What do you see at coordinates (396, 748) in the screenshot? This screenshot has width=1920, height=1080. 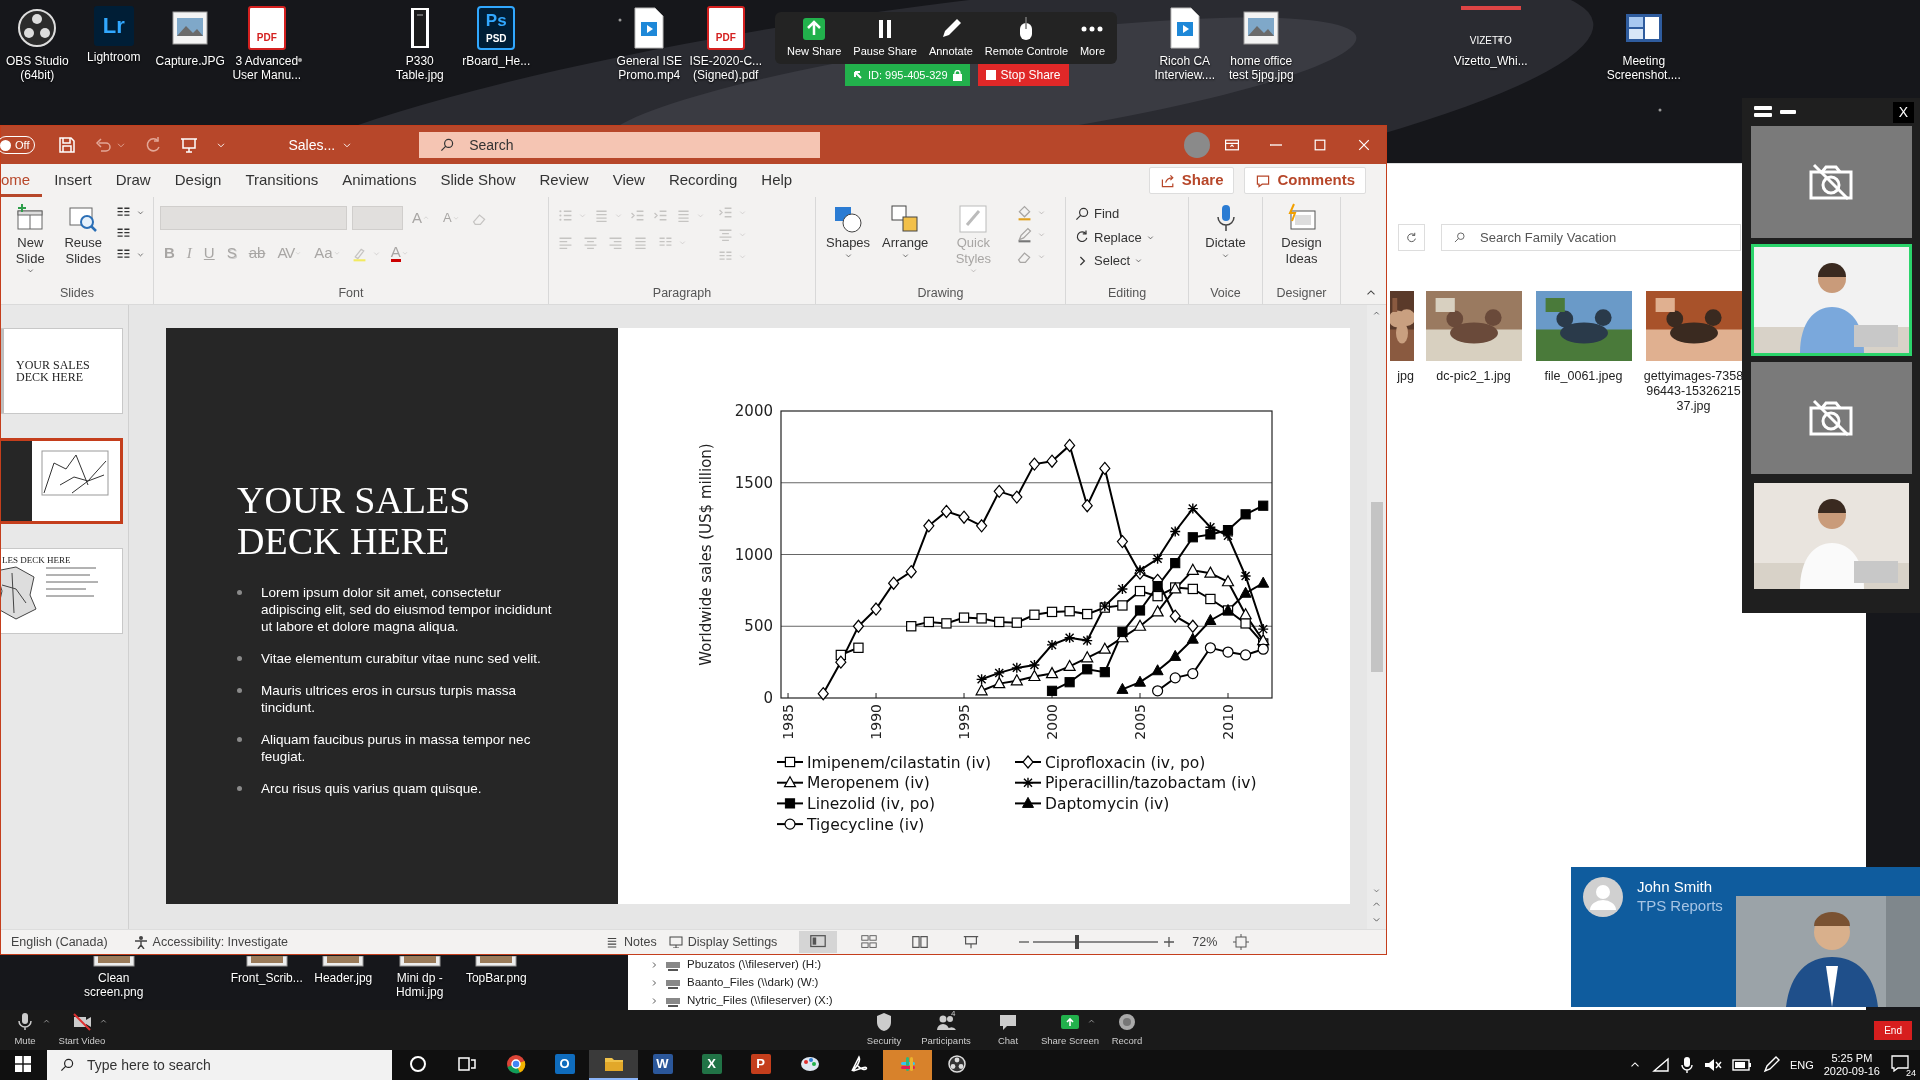 I see `bullet-text: Aliquam faucibus purus in massa tempor nec feugiat.` at bounding box center [396, 748].